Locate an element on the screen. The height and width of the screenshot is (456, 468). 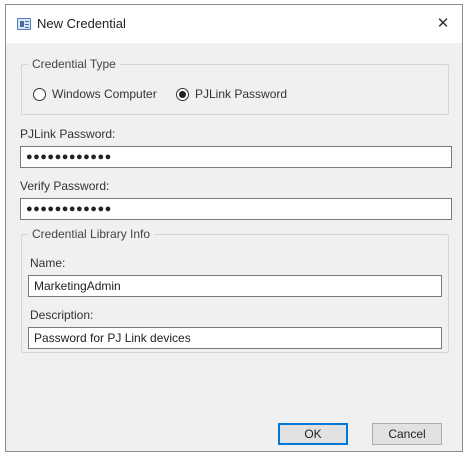
radio-pjlink-password-label: PJLink Password is located at coordinates (241, 94).